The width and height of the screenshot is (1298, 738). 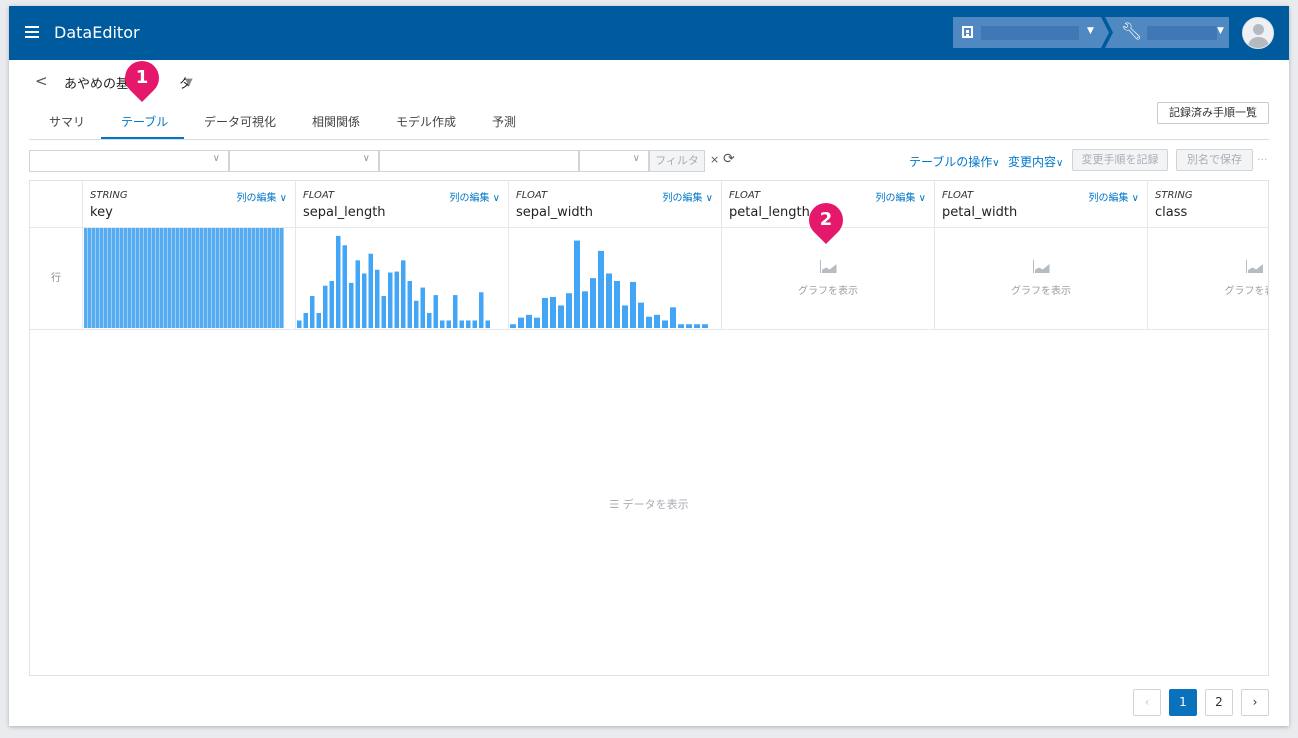 What do you see at coordinates (729, 159) in the screenshot?
I see `refresh-icon: ⟳` at bounding box center [729, 159].